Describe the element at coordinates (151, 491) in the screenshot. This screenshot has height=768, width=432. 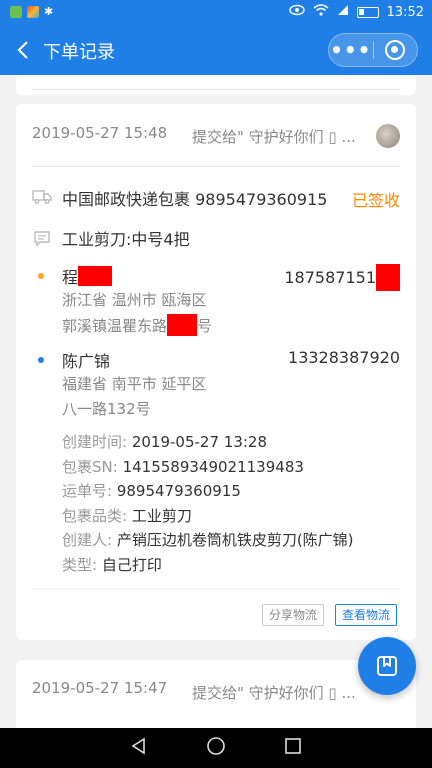
I see `detail-row: 运单号: 9895479360915` at that location.